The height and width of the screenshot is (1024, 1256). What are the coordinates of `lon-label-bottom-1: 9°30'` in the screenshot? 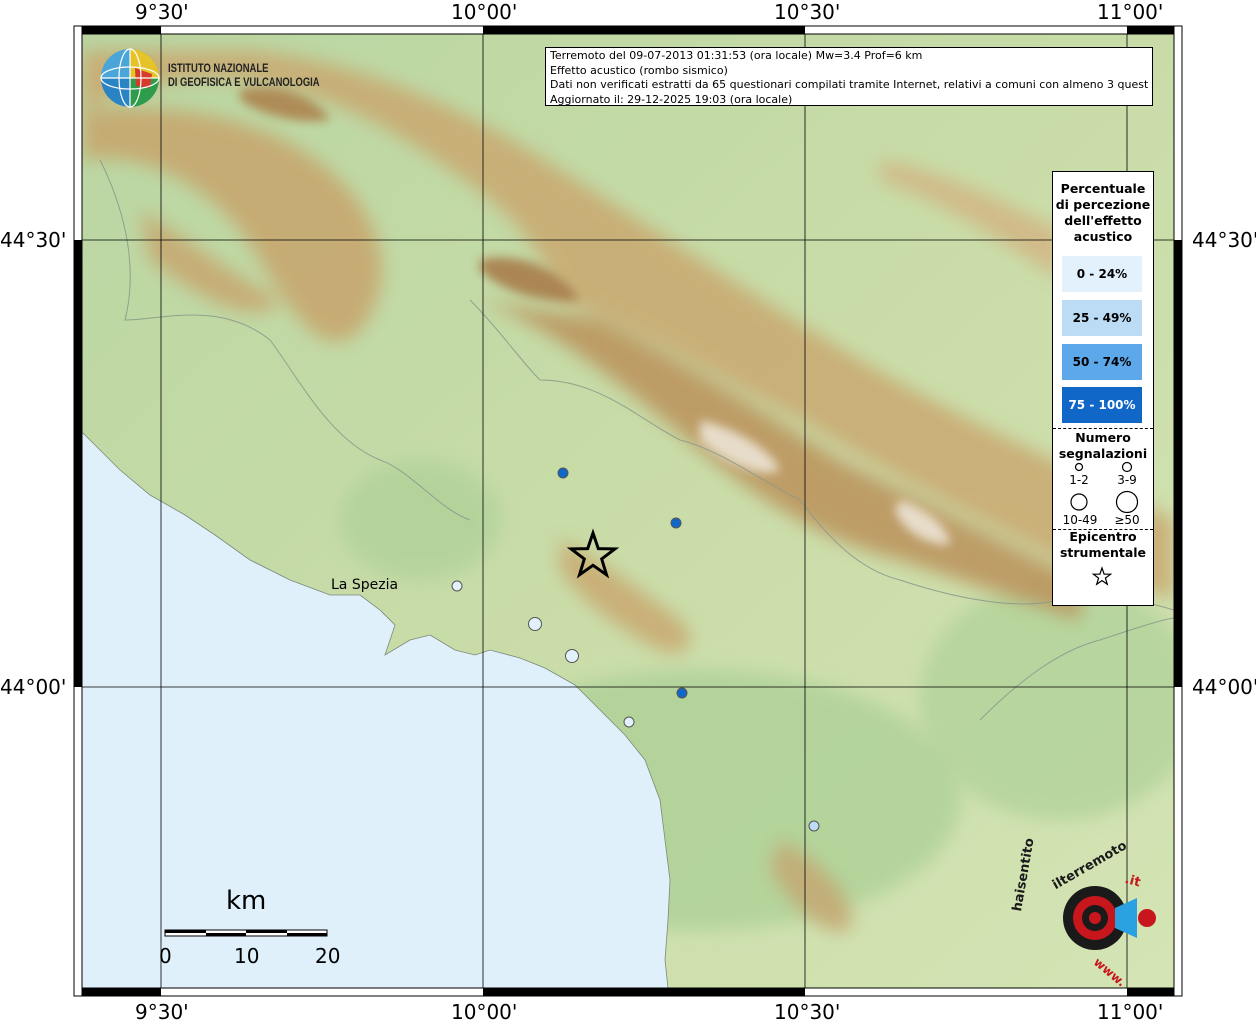 It's located at (162, 1012).